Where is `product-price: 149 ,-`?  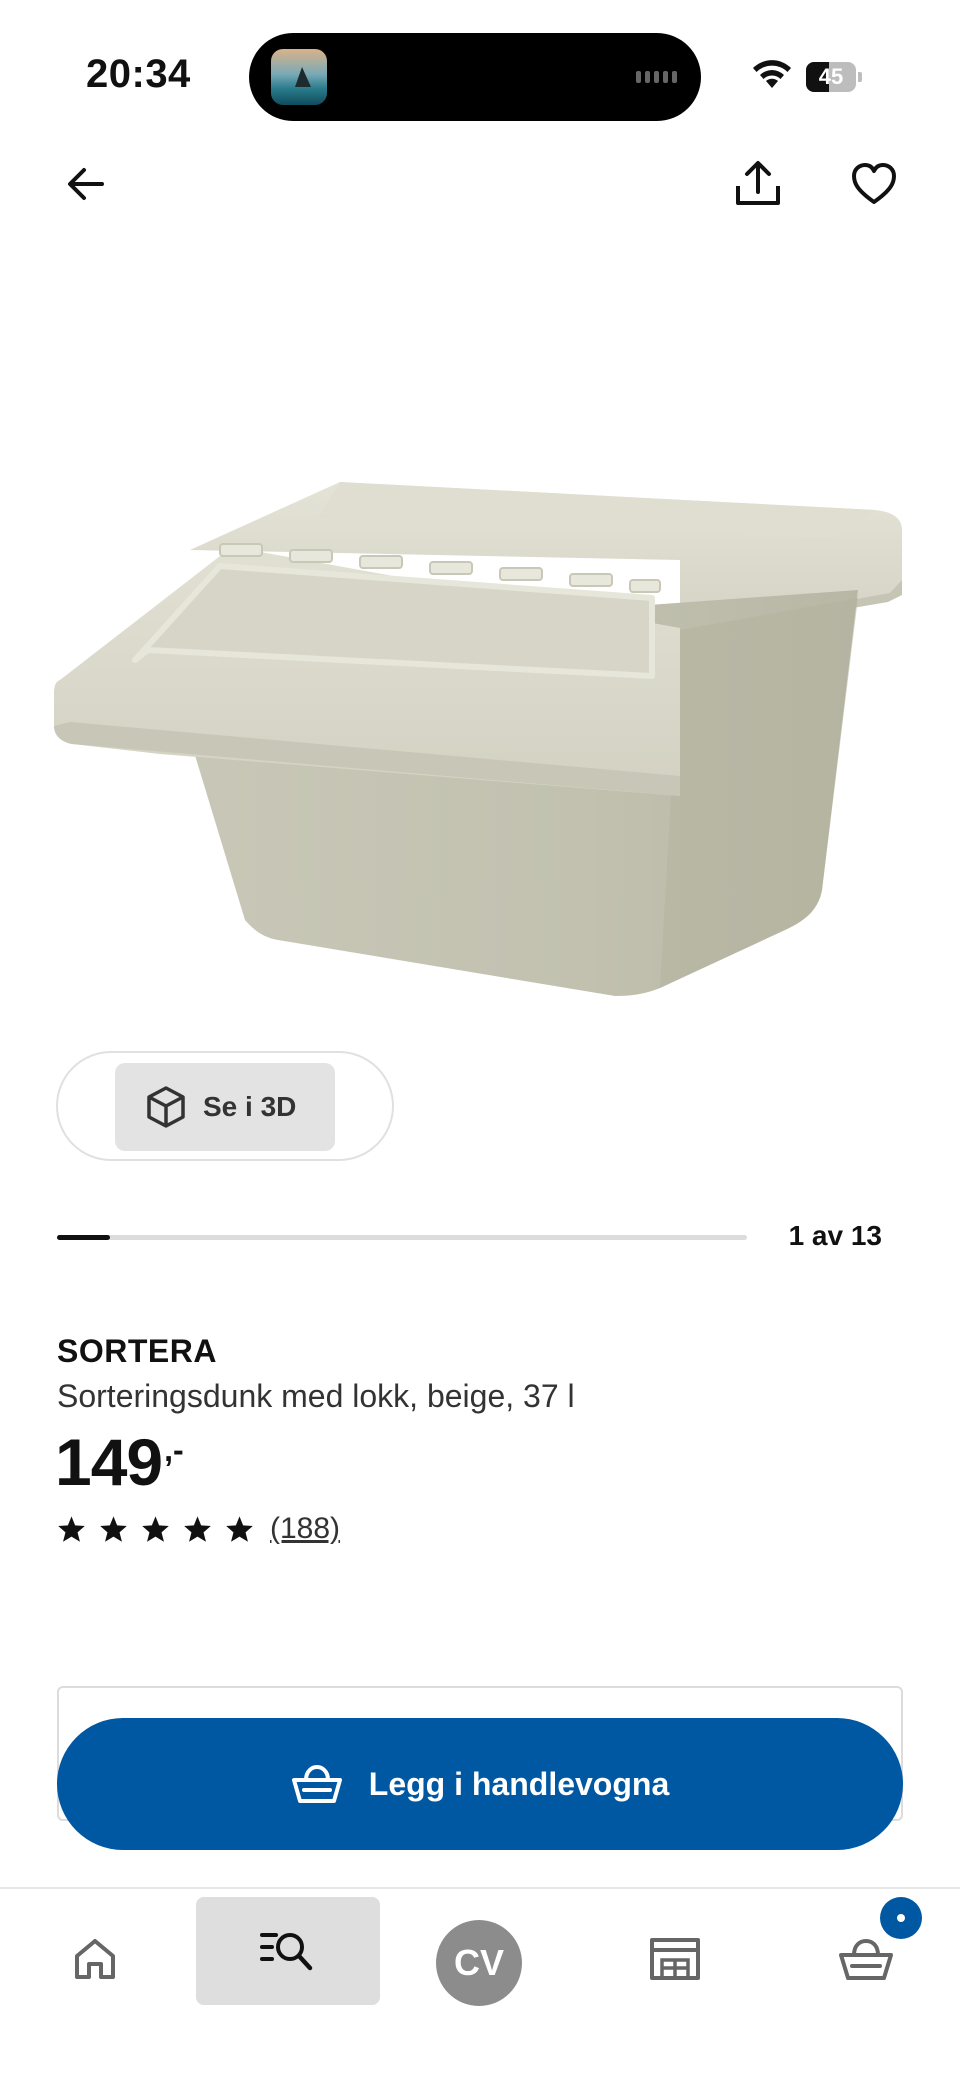 product-price: 149 ,- is located at coordinates (119, 1462).